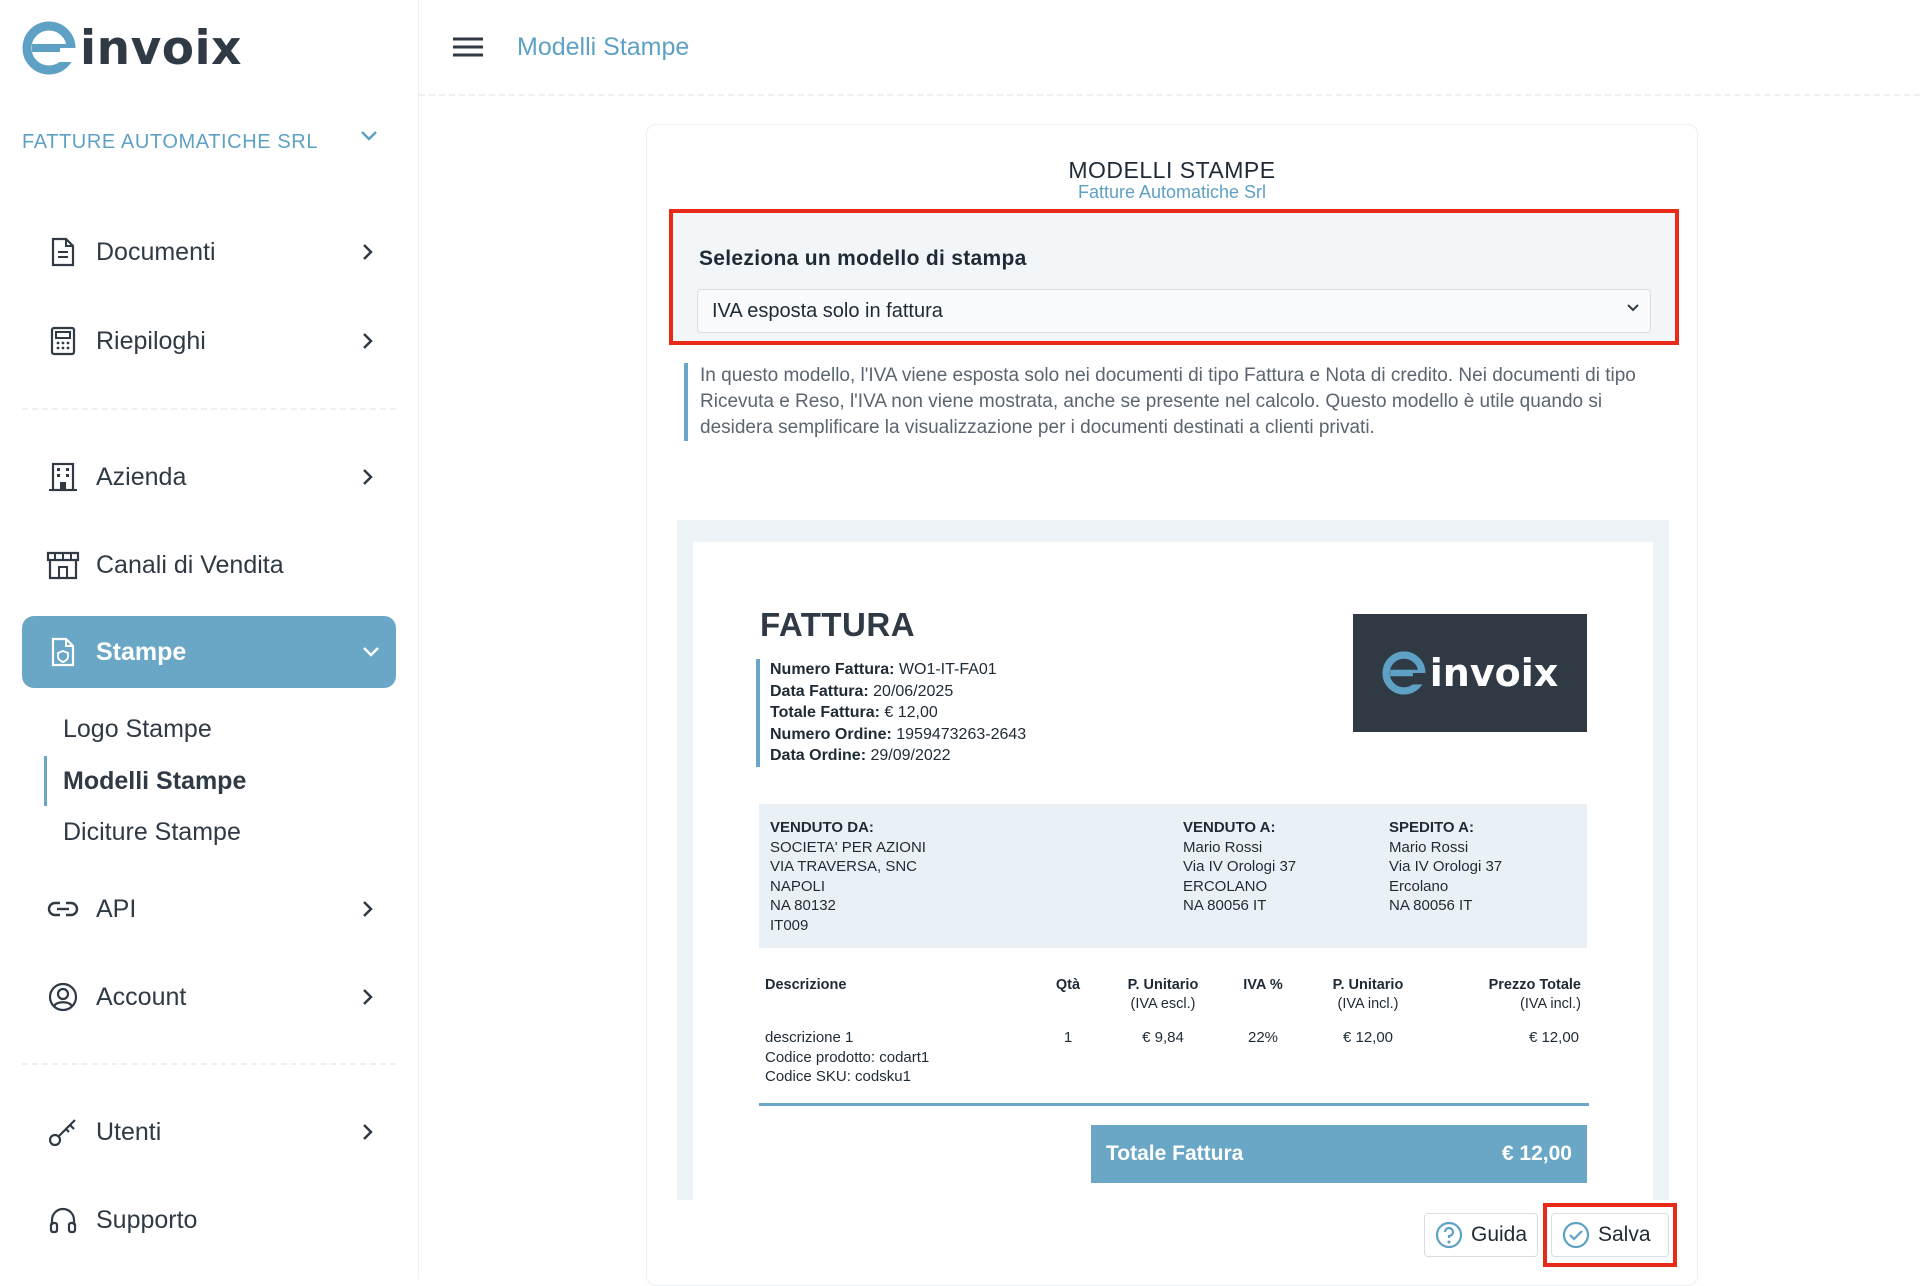  What do you see at coordinates (63, 997) in the screenshot?
I see `user-circle-icon` at bounding box center [63, 997].